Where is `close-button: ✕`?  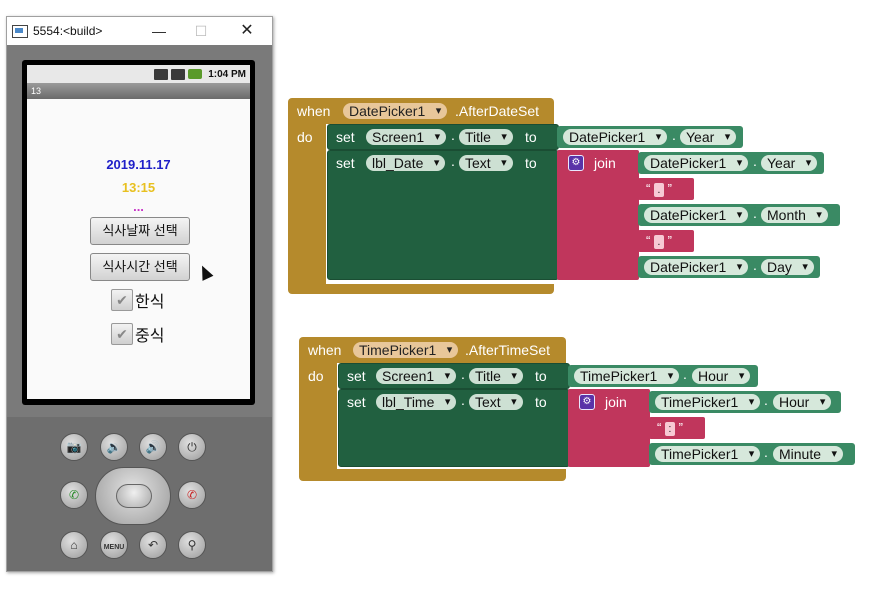
close-button: ✕ is located at coordinates (247, 31).